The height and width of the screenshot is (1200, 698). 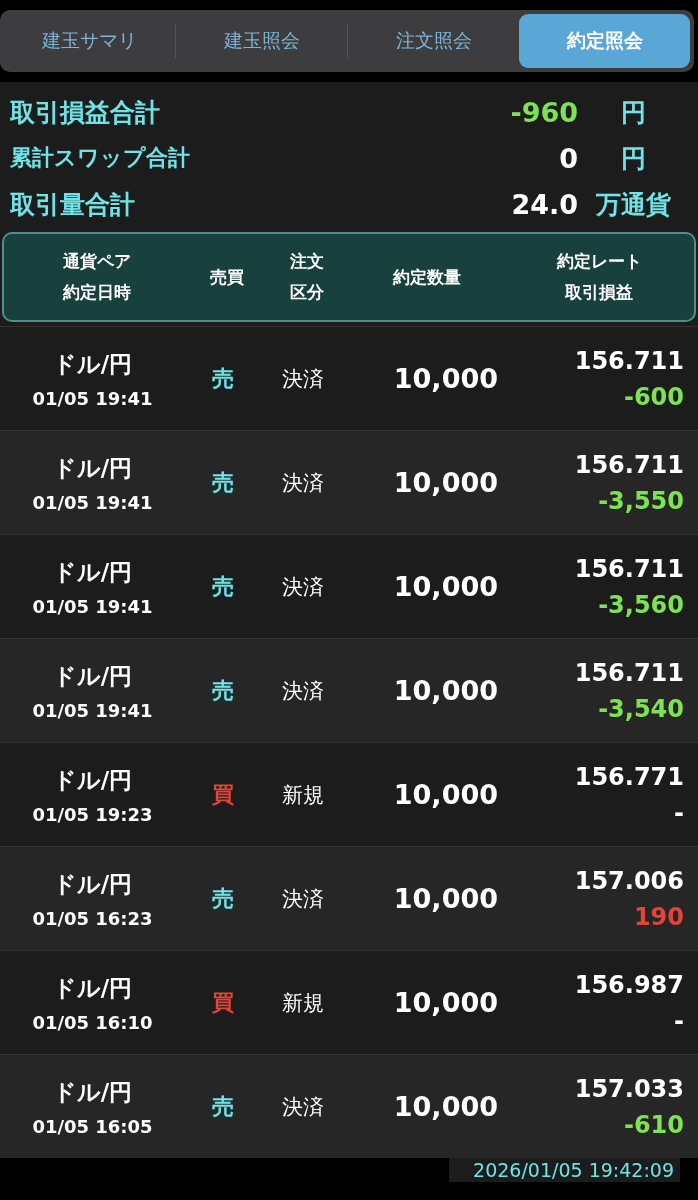 What do you see at coordinates (92, 1126) in the screenshot?
I see `trade-time: 01/05 16:05` at bounding box center [92, 1126].